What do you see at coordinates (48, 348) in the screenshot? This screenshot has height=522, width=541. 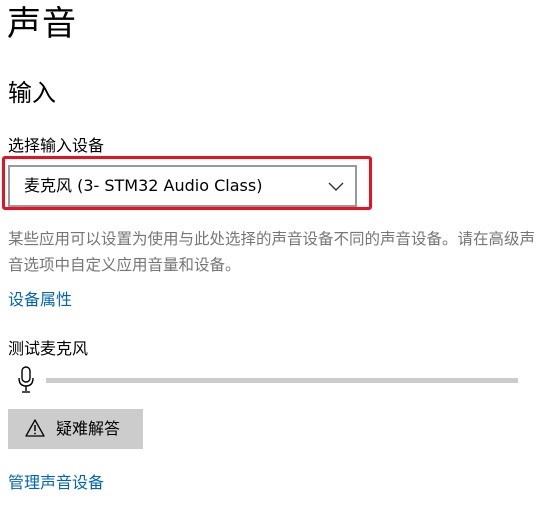 I see `test-microphone-label: 测试麦克风` at bounding box center [48, 348].